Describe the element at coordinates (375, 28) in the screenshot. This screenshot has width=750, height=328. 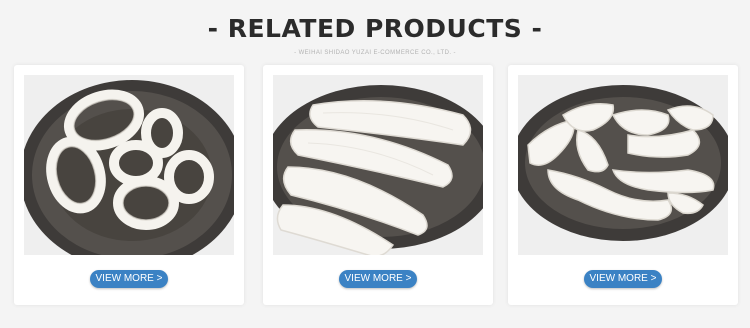
I see `section-title: - RELATED PRODUCTS -` at that location.